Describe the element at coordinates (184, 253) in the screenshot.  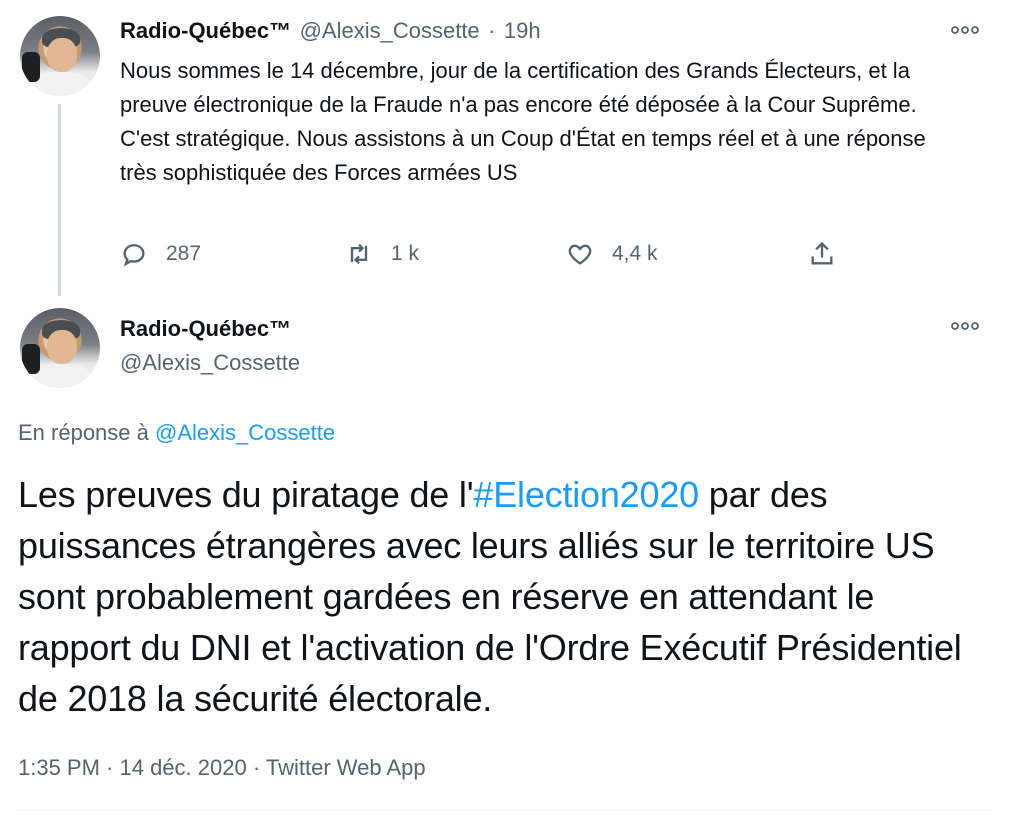
I see `reply-count: 287` at that location.